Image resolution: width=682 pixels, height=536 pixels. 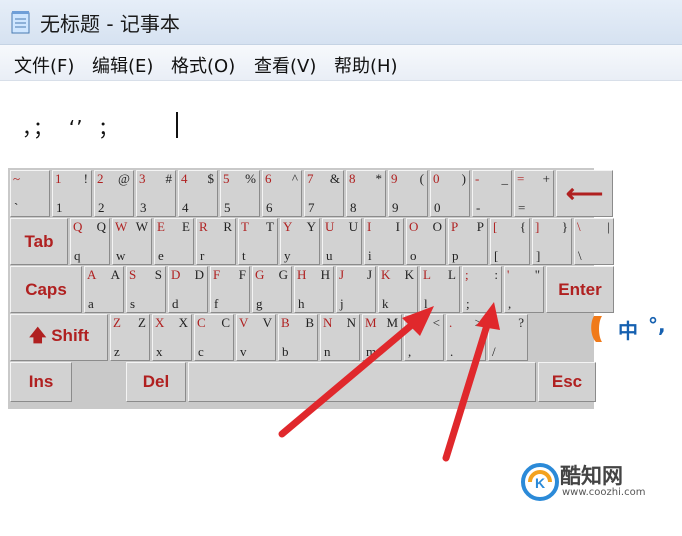 I want to click on key-6: 6 ^ 6, so click(x=282, y=193).